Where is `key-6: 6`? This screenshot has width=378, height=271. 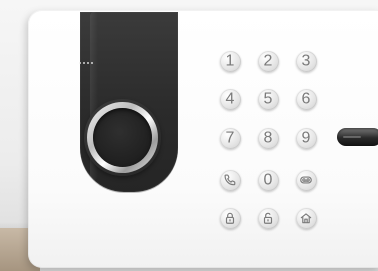
key-6: 6 is located at coordinates (306, 99).